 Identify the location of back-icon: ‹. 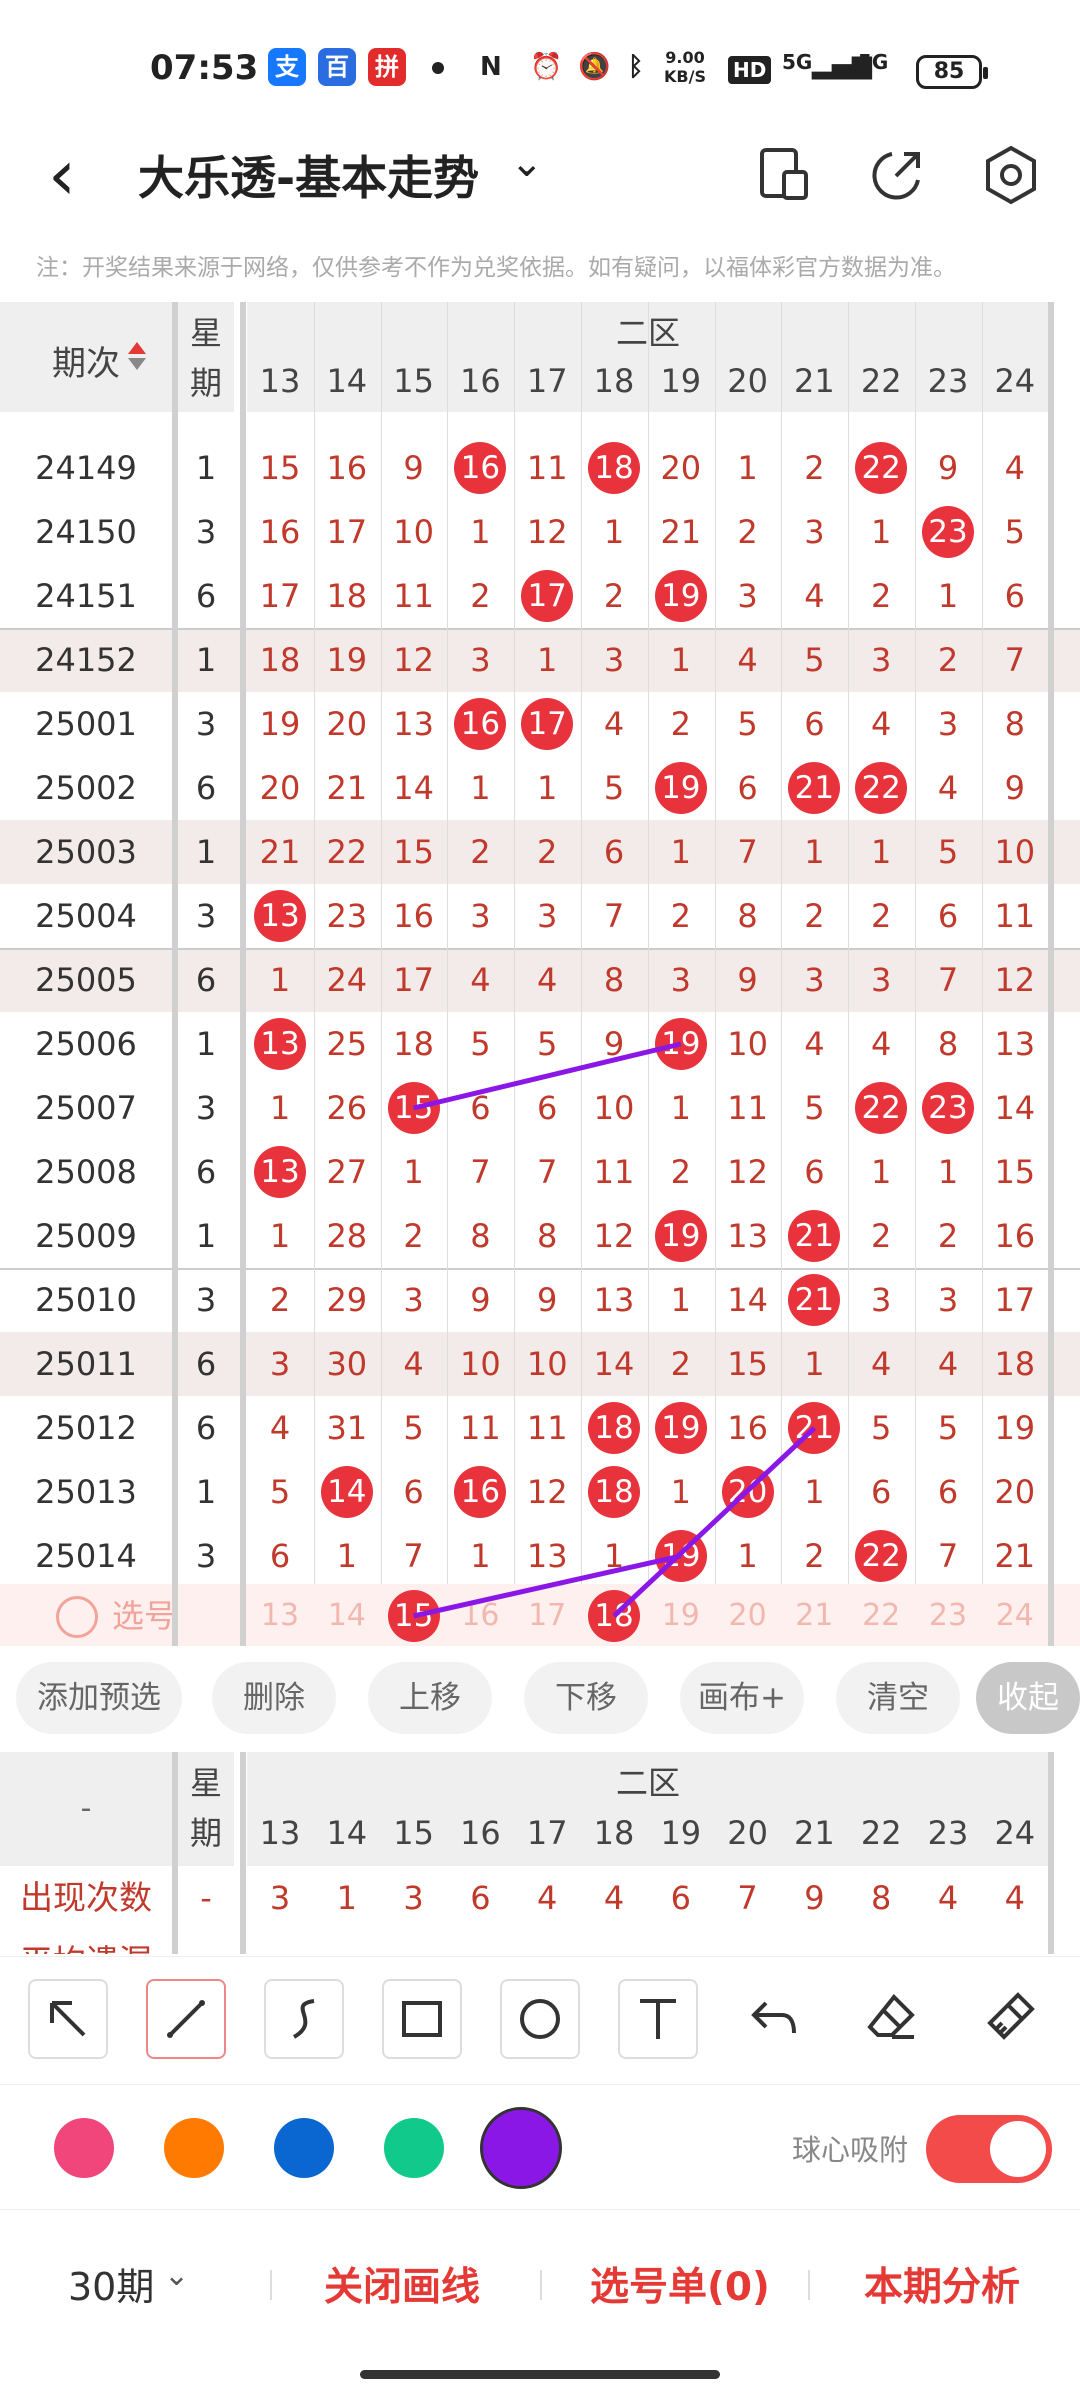
(62, 175).